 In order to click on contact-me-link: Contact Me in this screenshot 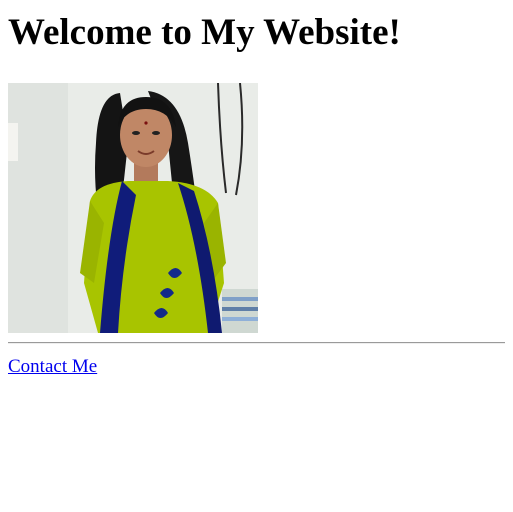, I will do `click(52, 367)`.